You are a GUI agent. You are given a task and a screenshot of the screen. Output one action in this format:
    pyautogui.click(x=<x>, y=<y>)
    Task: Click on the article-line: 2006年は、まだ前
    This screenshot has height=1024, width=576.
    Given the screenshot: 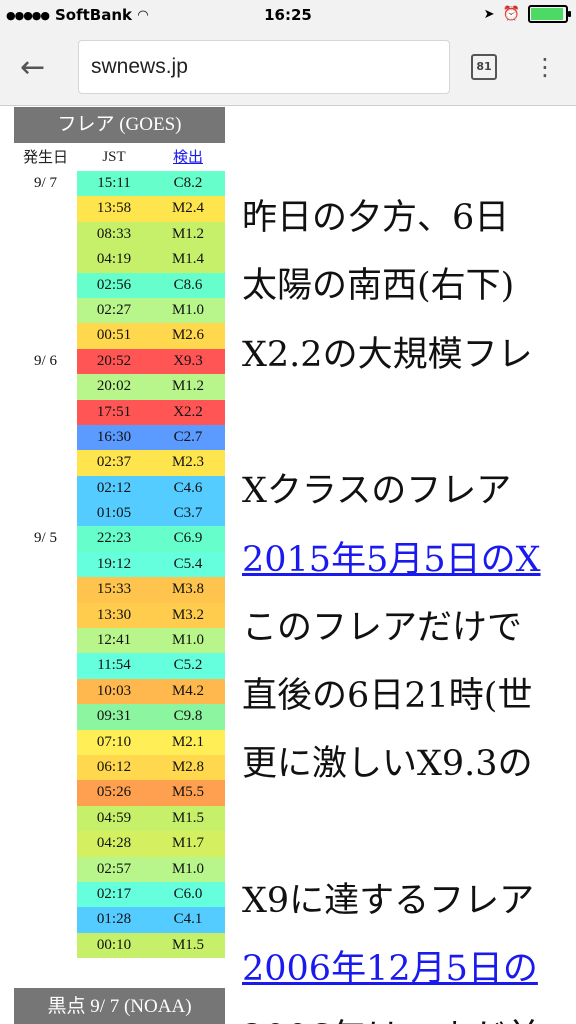 What is the action you would take?
    pyautogui.click(x=391, y=1016)
    